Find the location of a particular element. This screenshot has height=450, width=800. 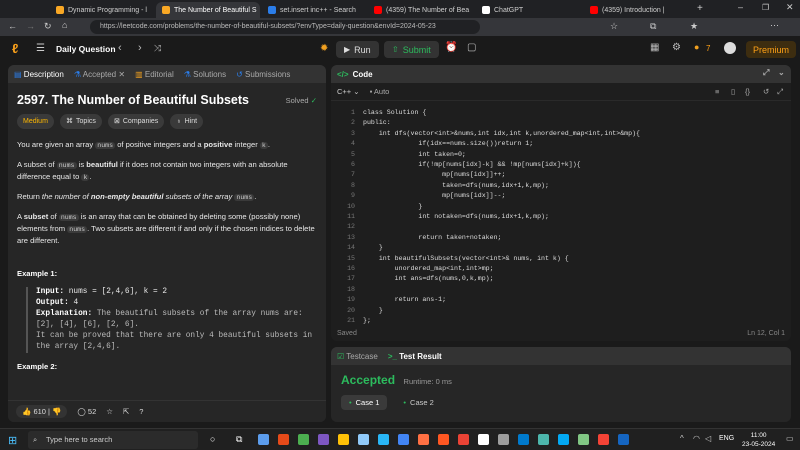

submit-button: ⇧ Submit is located at coordinates (411, 49).